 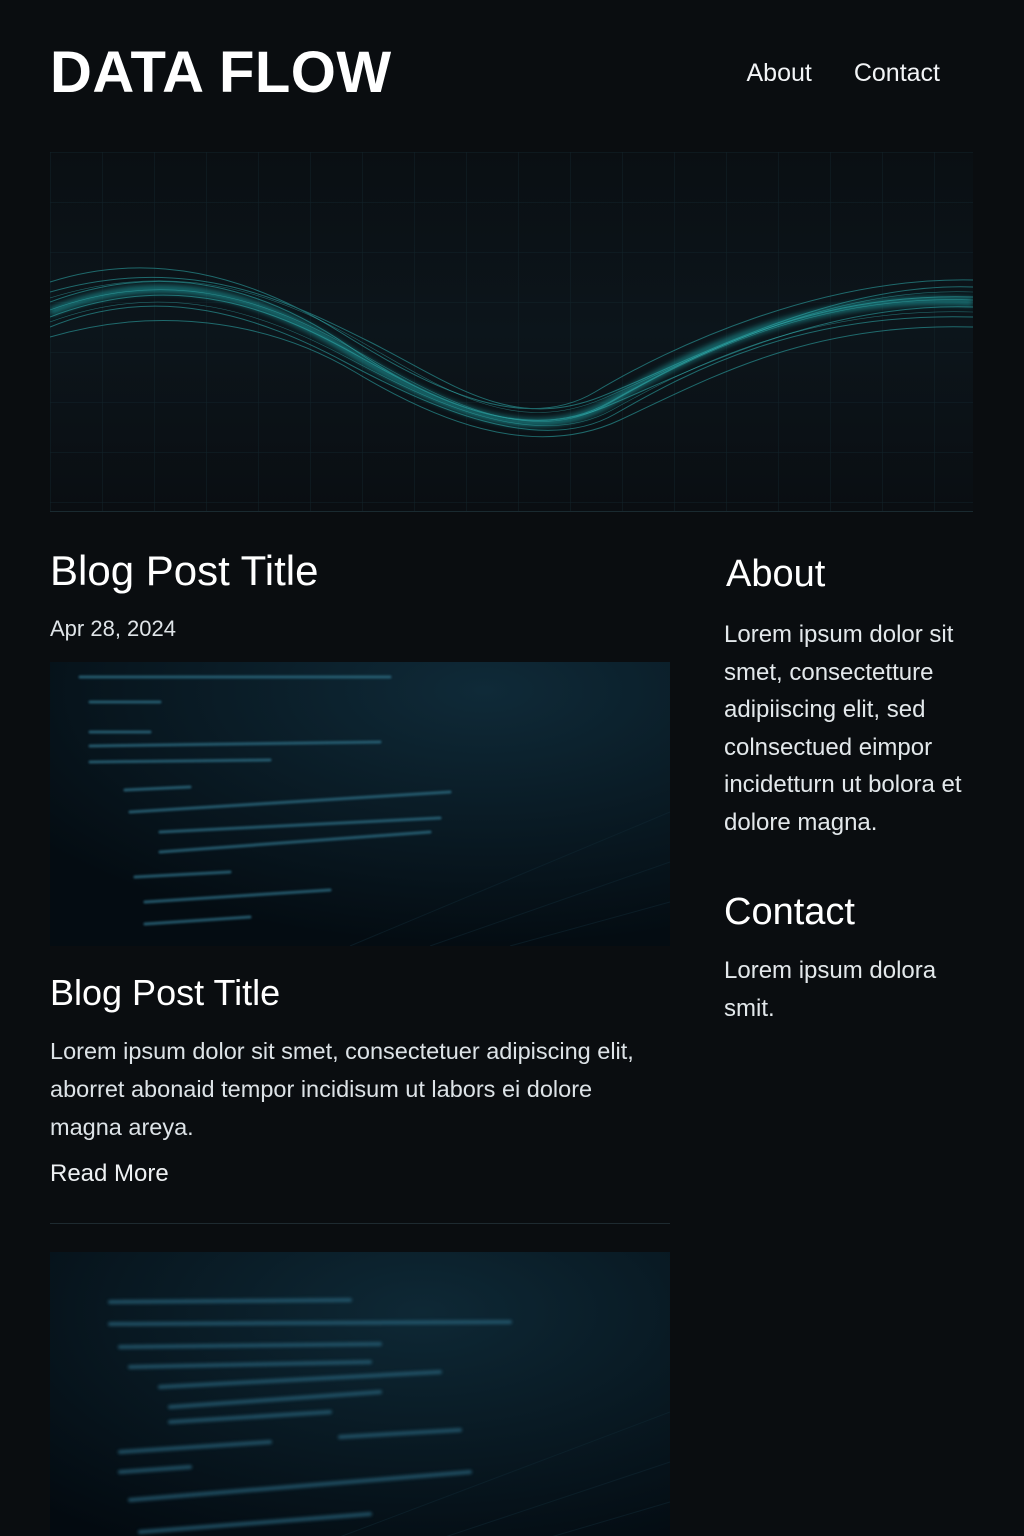 I want to click on sidebar-contact-title: Contact, so click(x=789, y=912).